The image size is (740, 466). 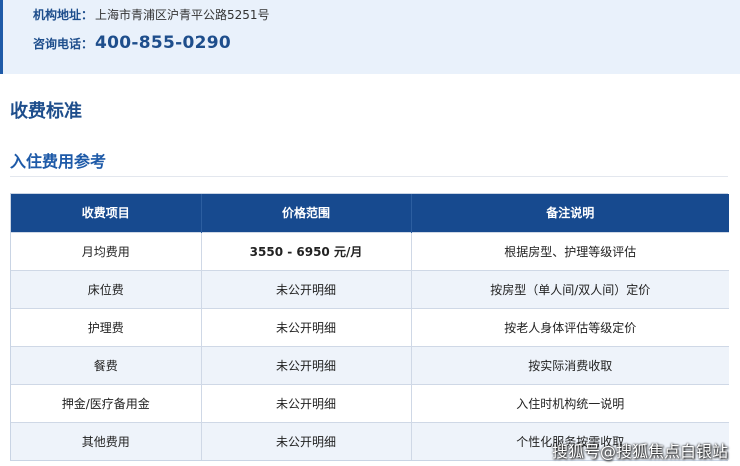 I want to click on cell-note: 按实际消费收取, so click(x=570, y=364).